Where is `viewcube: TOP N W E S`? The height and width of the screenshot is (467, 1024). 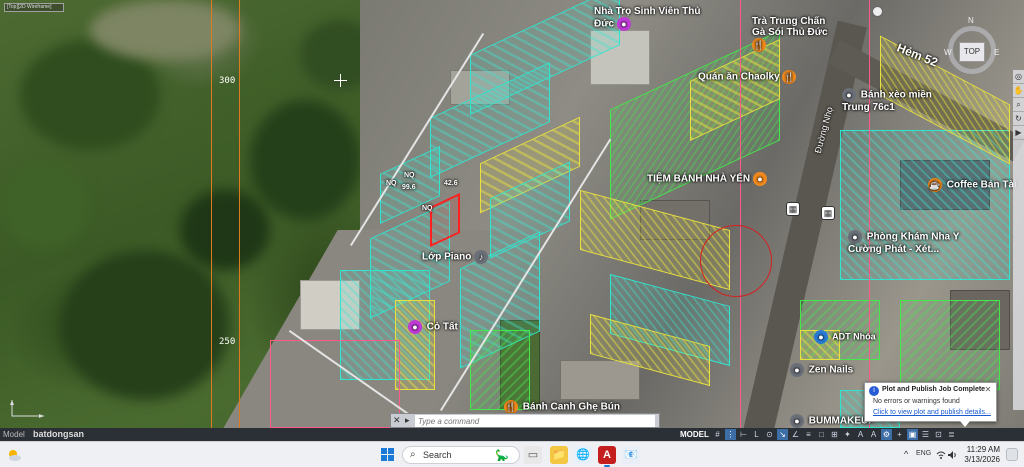
viewcube: TOP N W E S is located at coordinates (972, 43).